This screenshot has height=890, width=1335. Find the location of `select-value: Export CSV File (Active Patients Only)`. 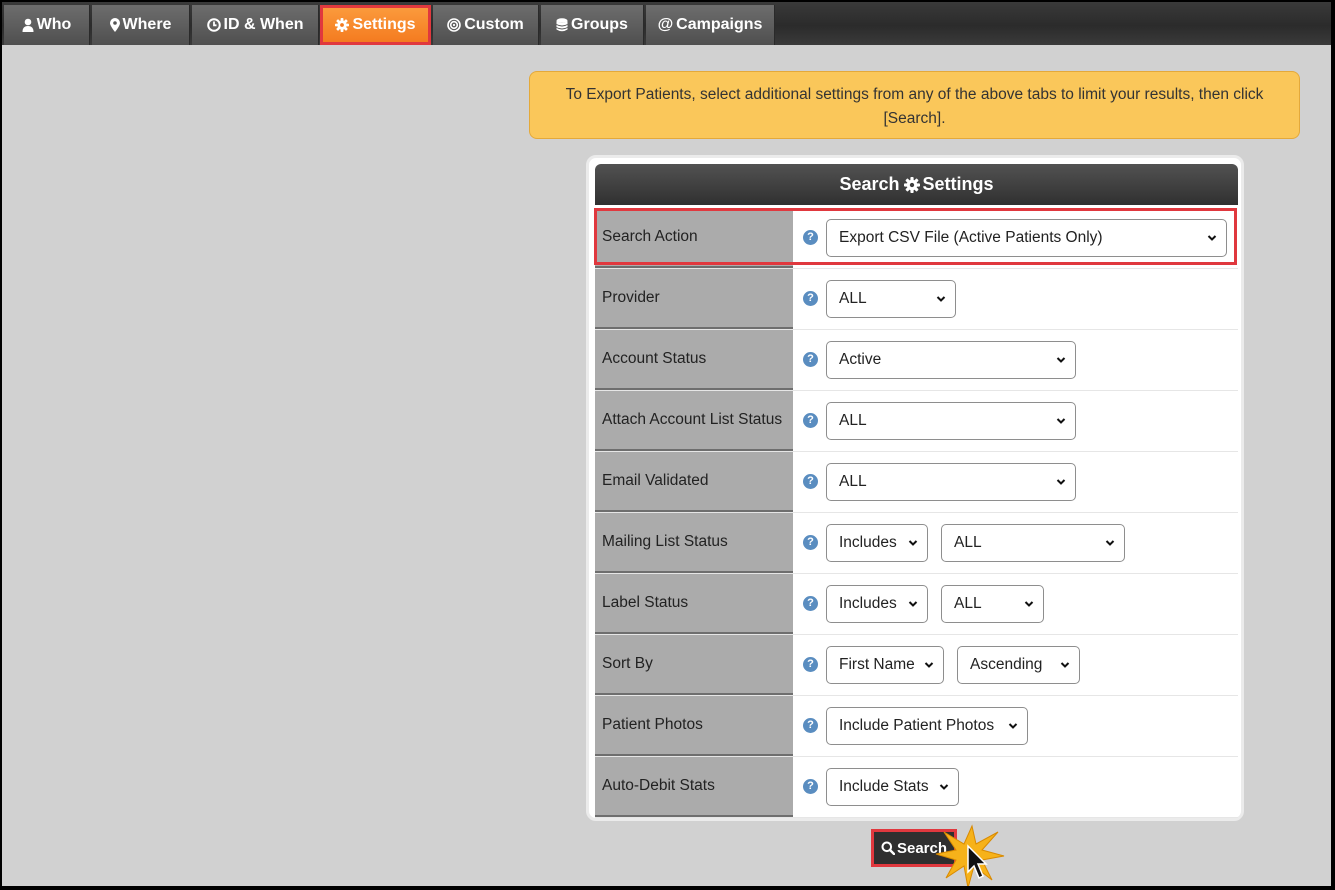

select-value: Export CSV File (Active Patients Only) is located at coordinates (971, 237).